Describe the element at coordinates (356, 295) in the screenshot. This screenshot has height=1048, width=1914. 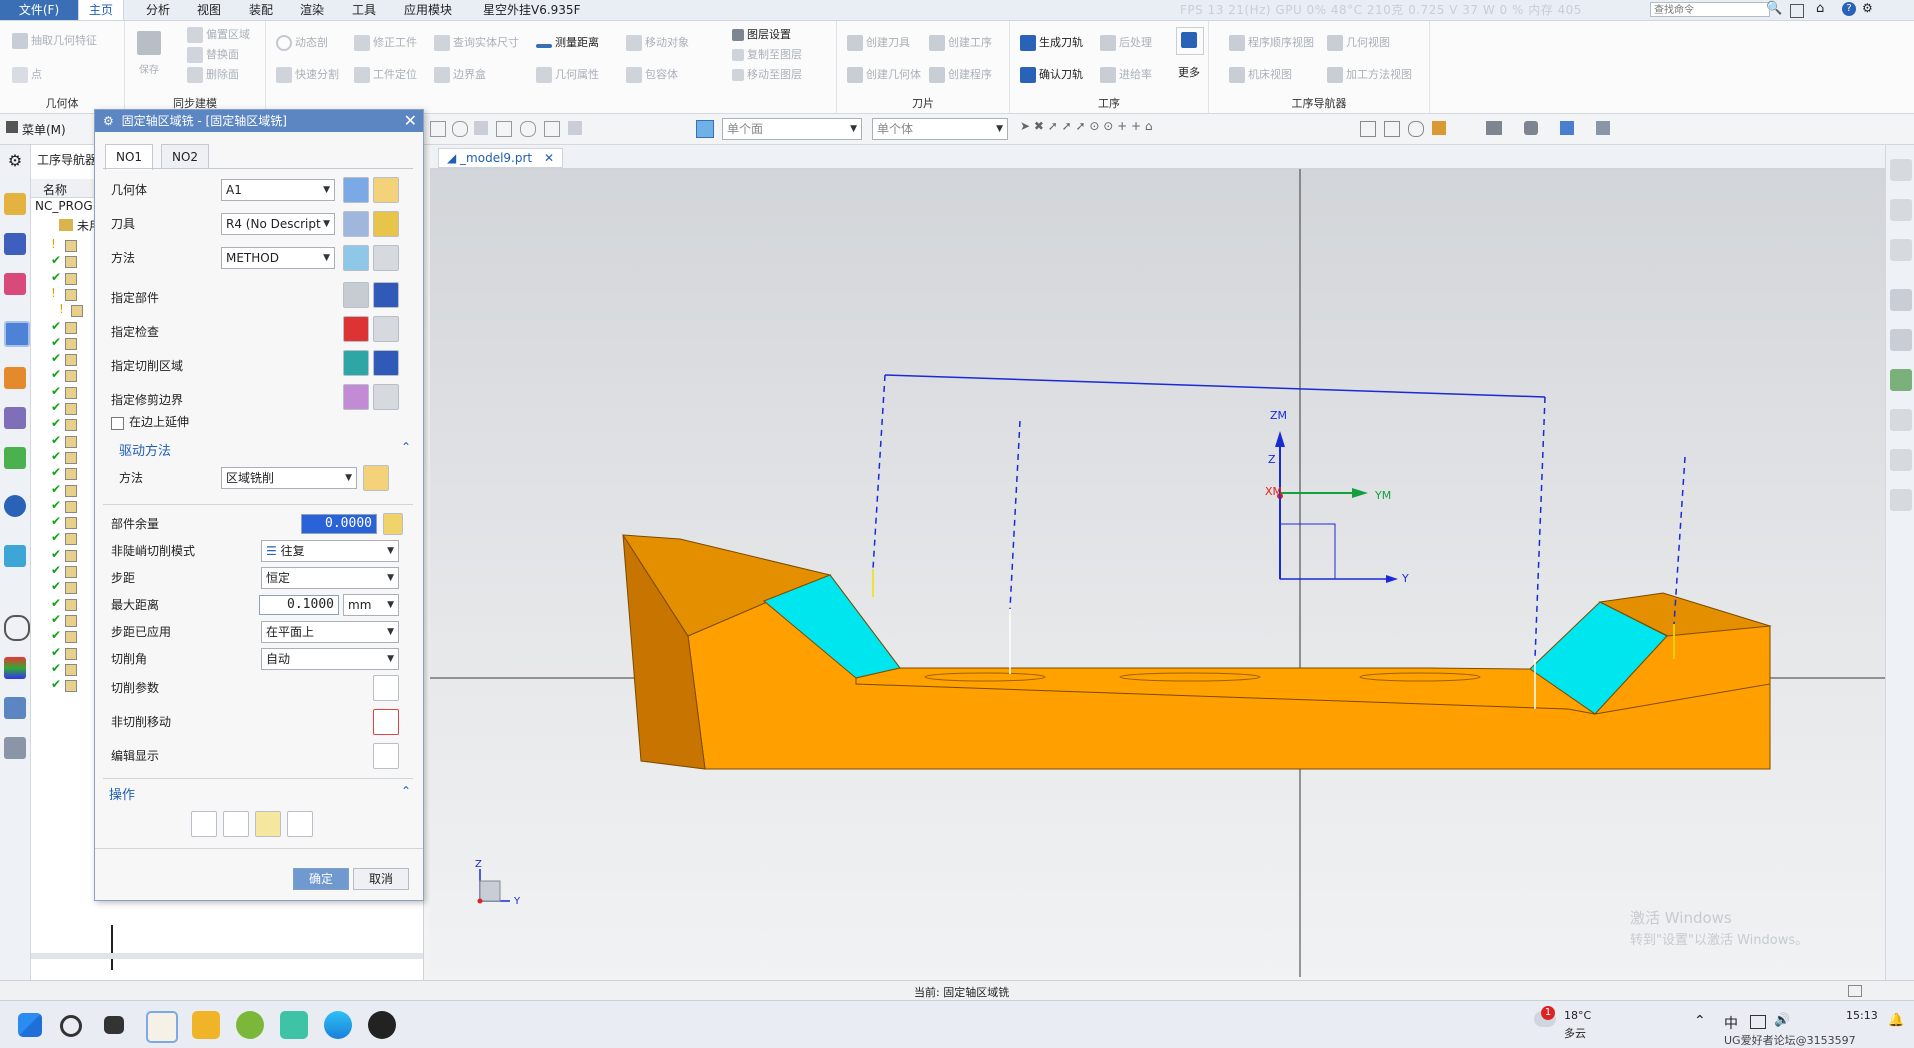
I see `specify-part-button` at that location.